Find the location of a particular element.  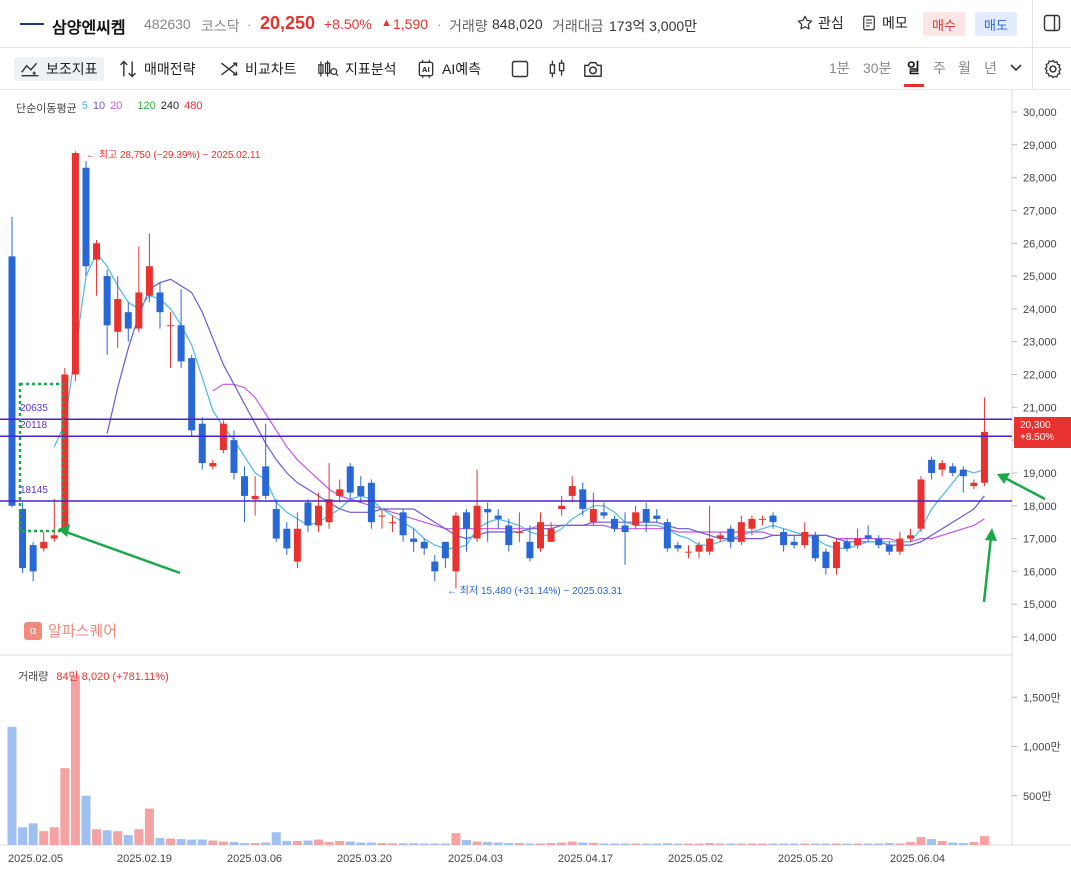

favorite-button: 관심 is located at coordinates (820, 23).